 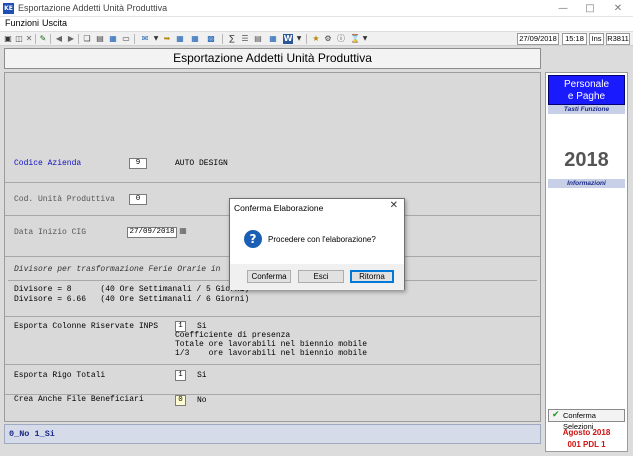 I want to click on export-xls-icon: ▦, so click(x=273, y=39).